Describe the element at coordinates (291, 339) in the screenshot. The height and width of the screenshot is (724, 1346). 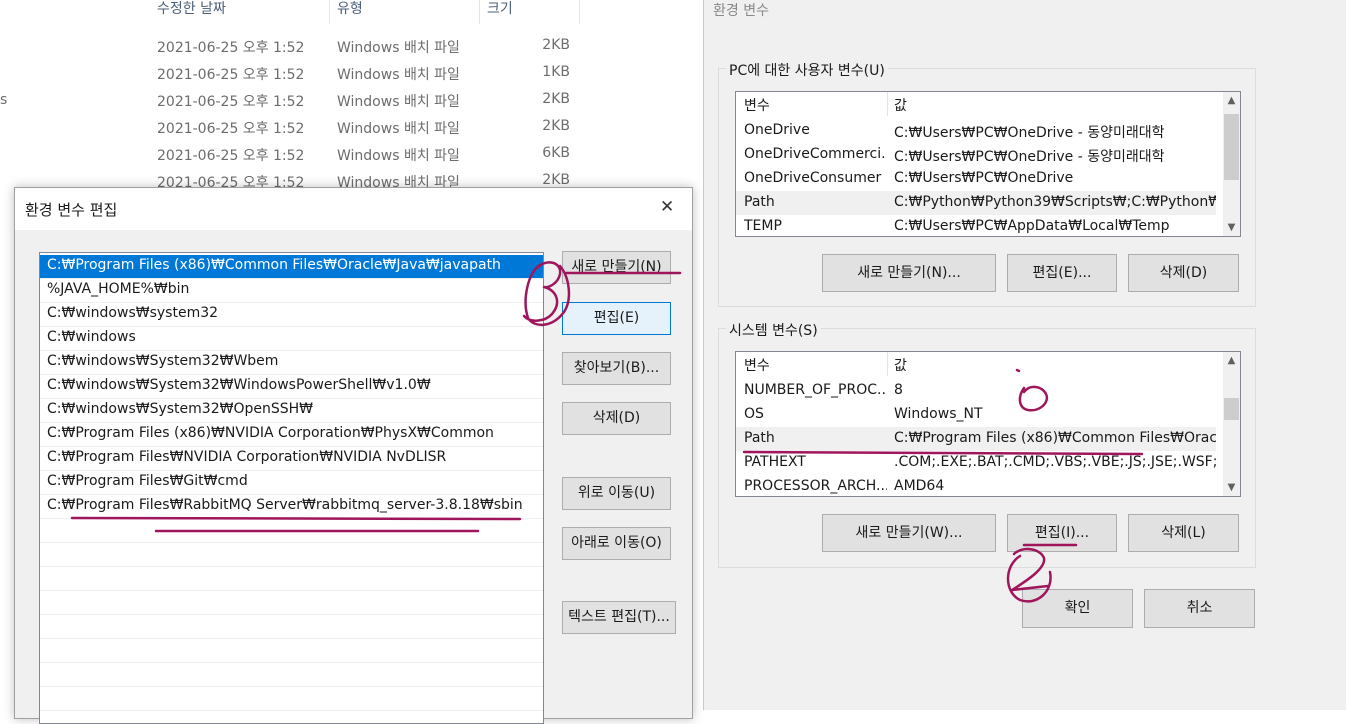
I see `list-item: C:₩windows` at that location.